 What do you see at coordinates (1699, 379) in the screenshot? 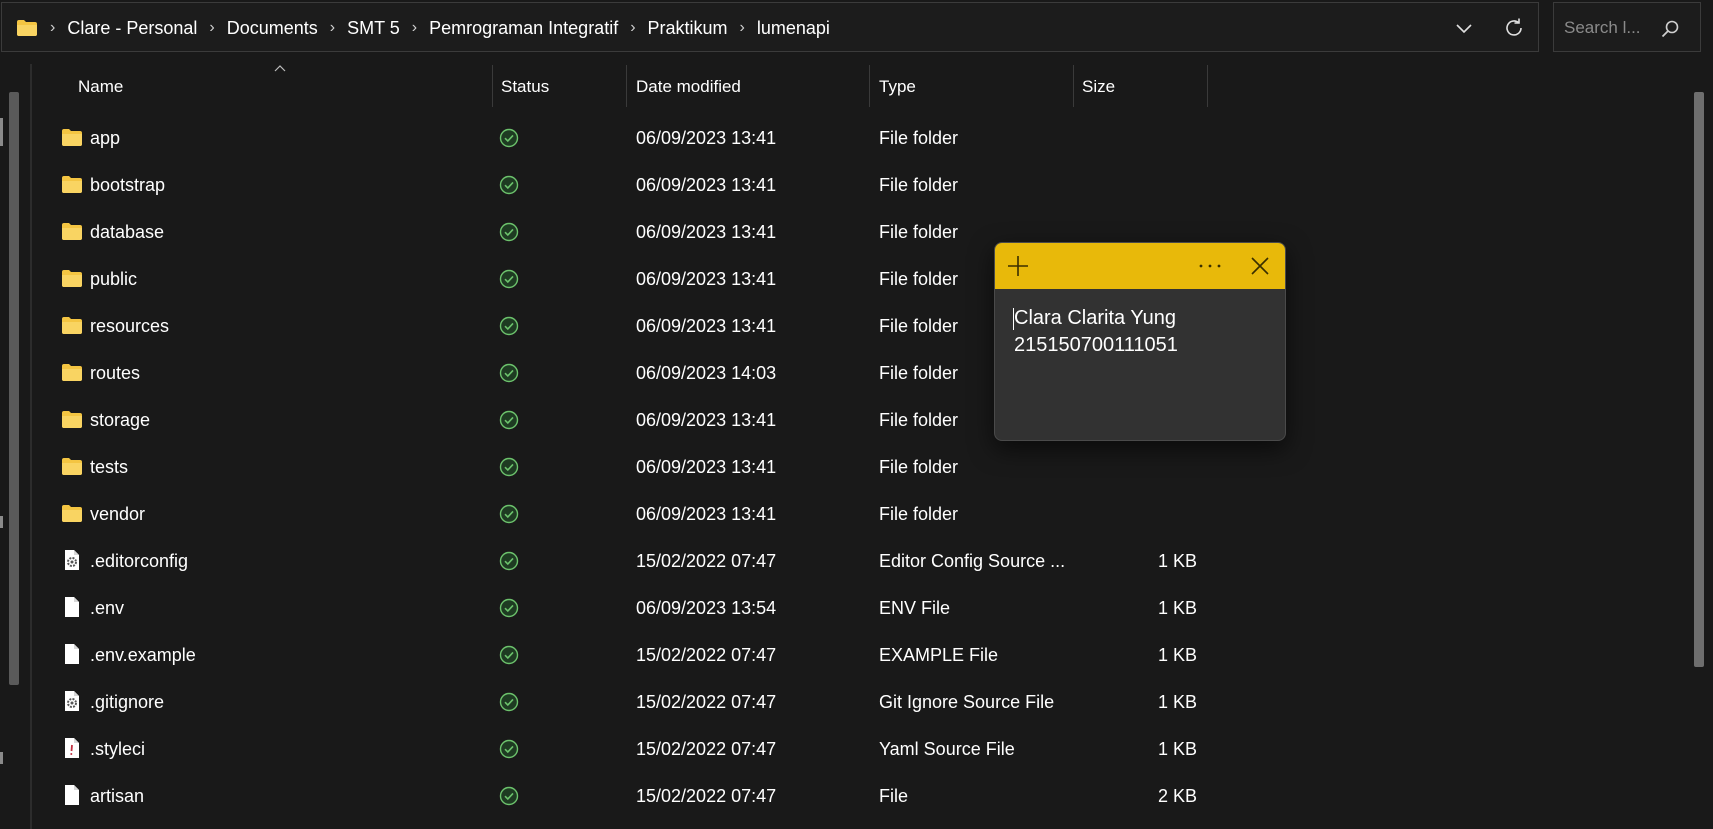
I see `vertical-scrollbar` at bounding box center [1699, 379].